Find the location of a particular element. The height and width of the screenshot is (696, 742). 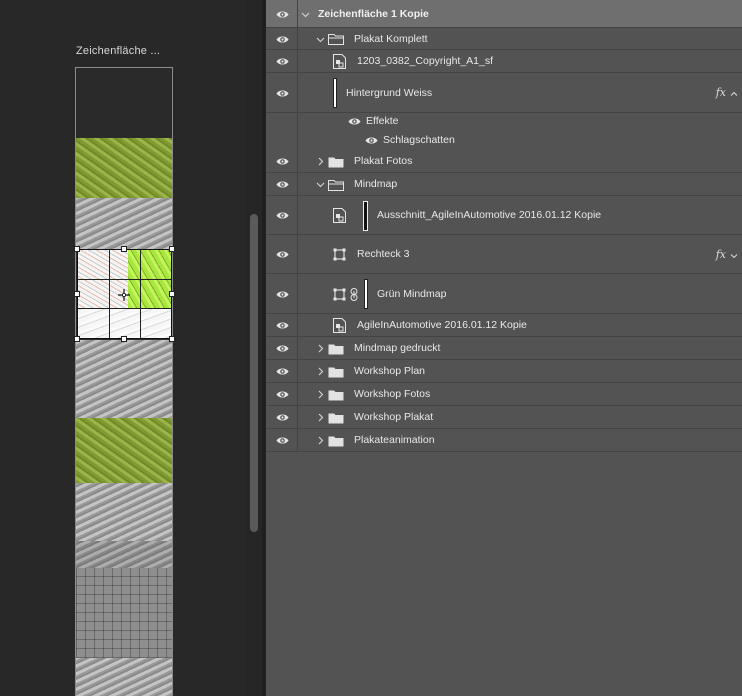

layer-name: Plakat Komplett is located at coordinates (391, 38).